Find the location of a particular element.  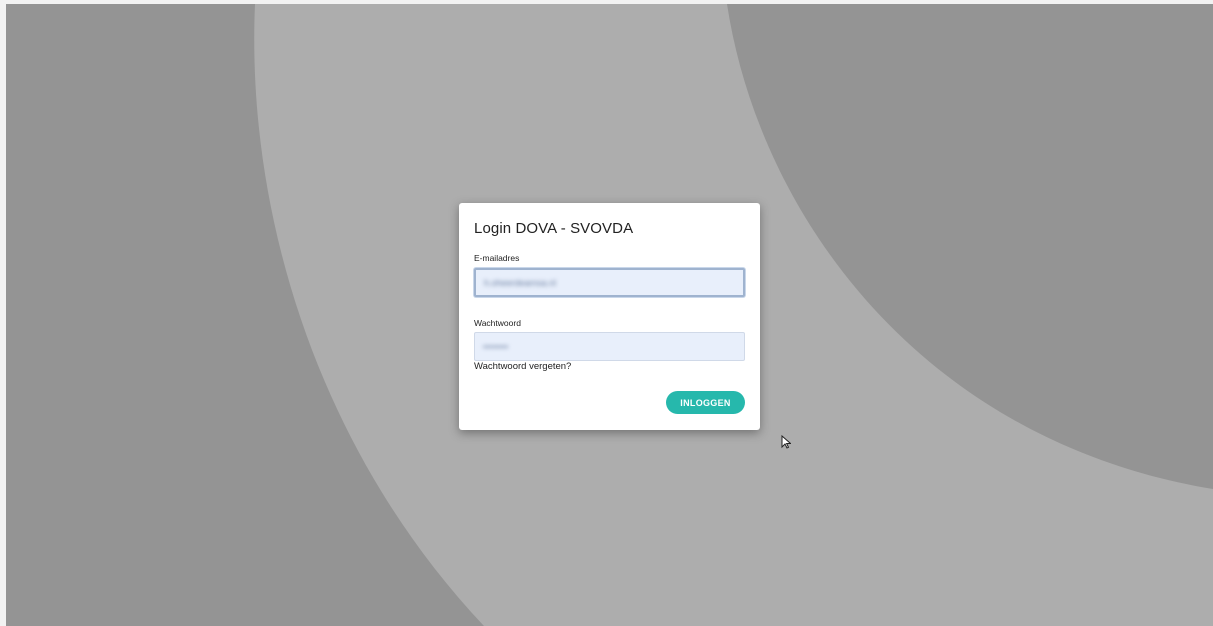

password-value: •••••••• is located at coordinates (496, 346).